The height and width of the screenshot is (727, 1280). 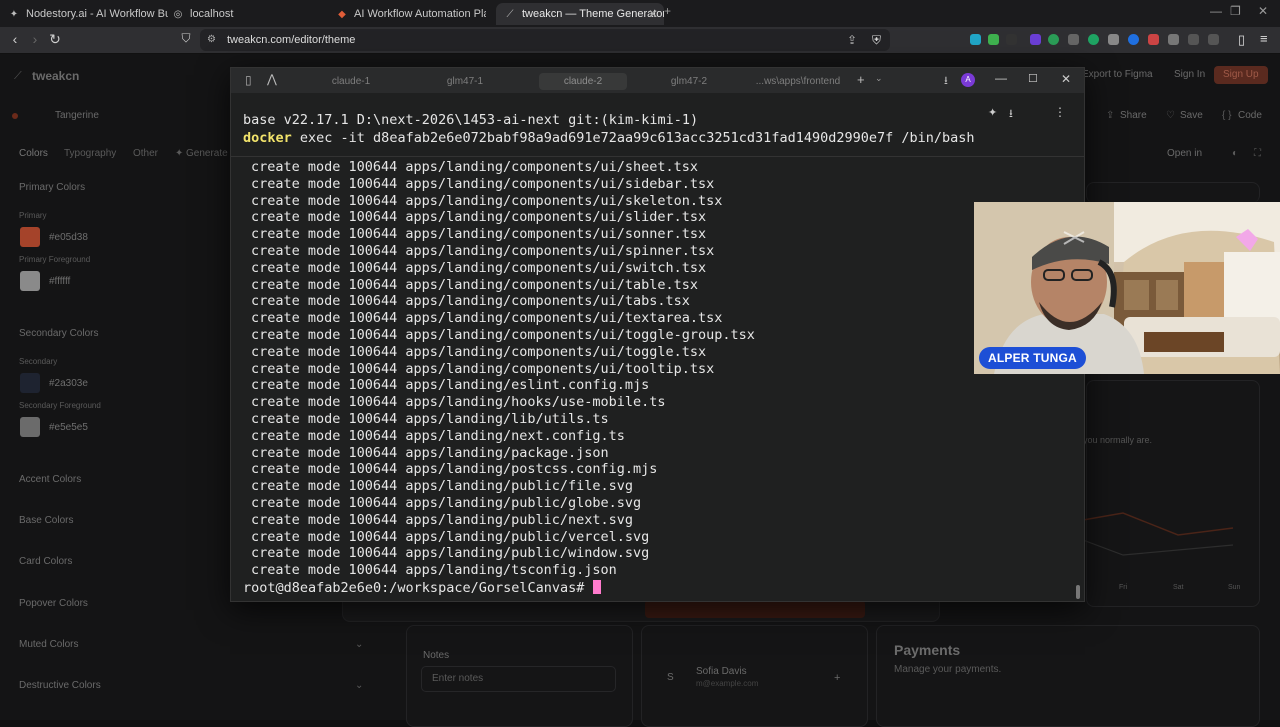 I want to click on avatar: A, so click(x=968, y=80).